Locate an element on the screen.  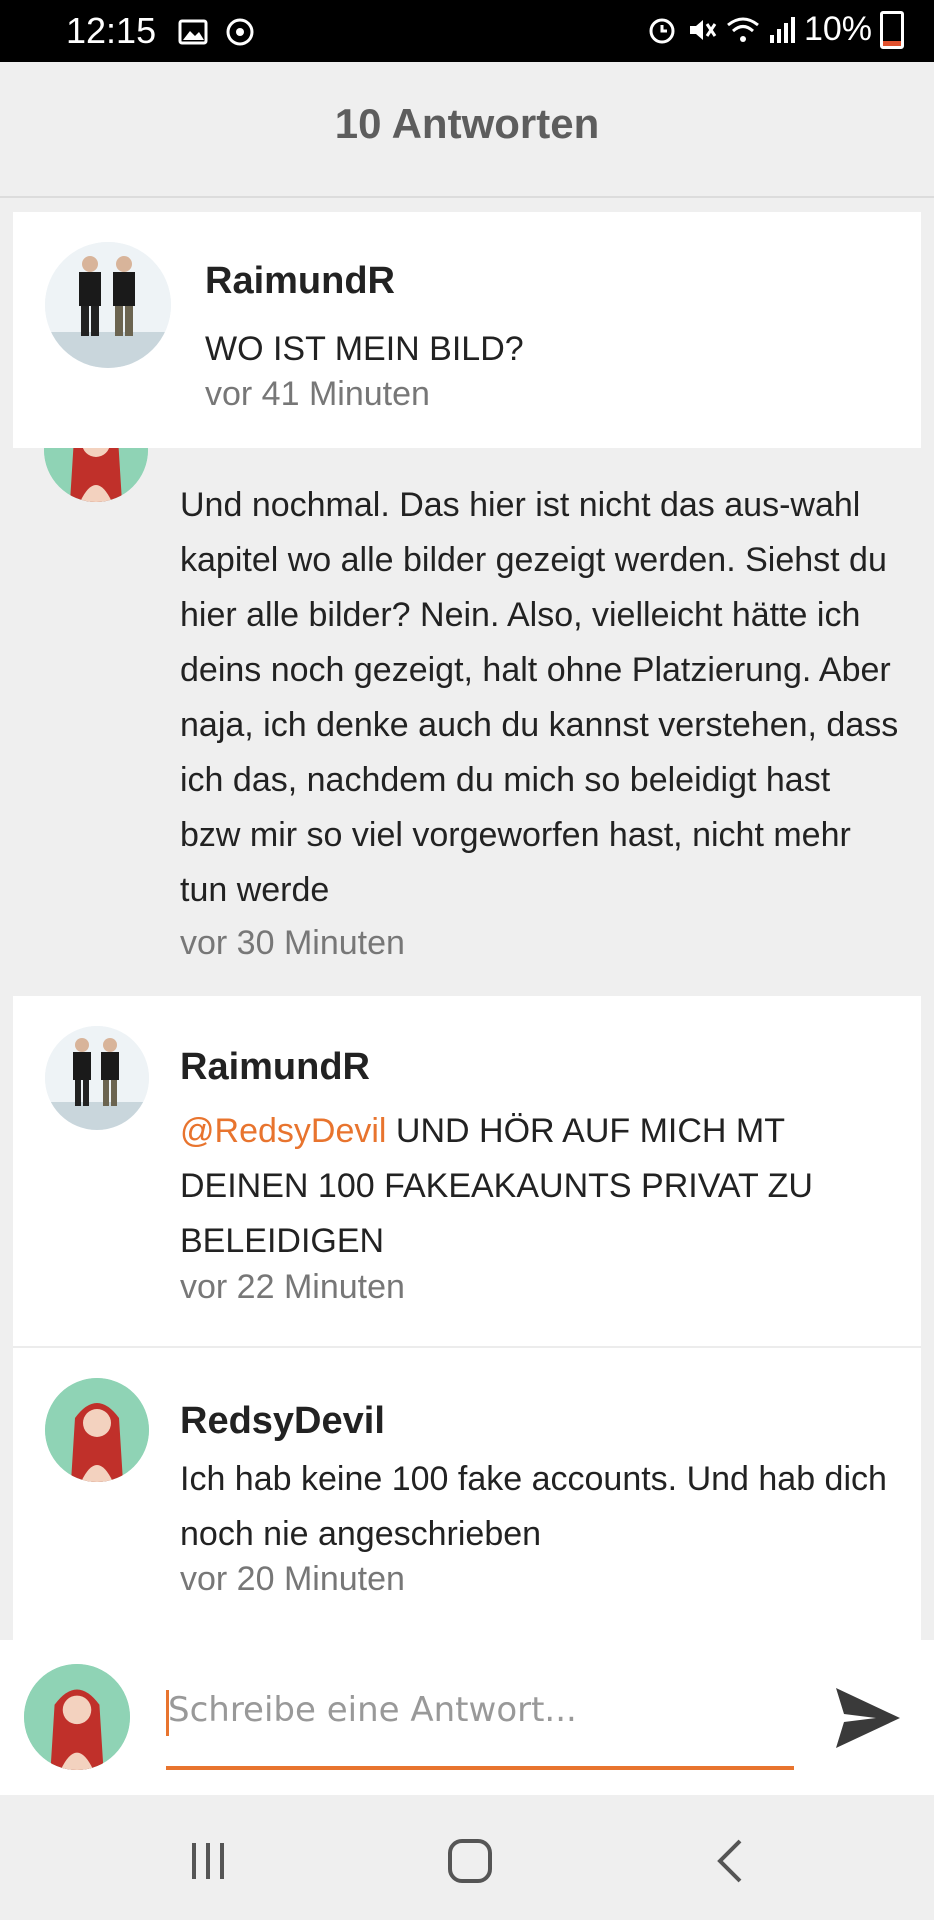
reply-input is located at coordinates (481, 1710).